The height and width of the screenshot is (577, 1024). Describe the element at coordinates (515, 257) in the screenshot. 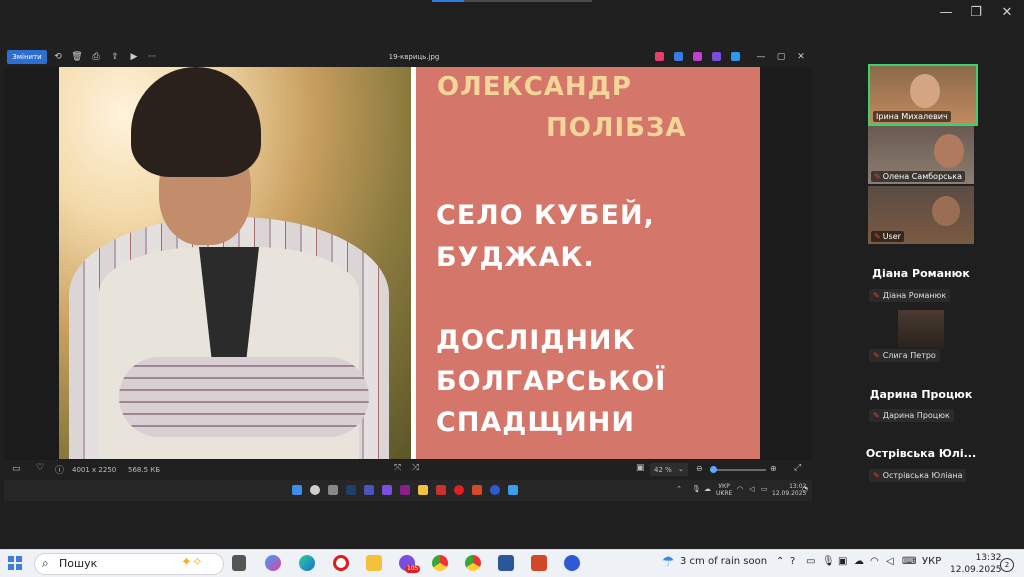

I see `slide-text-line: БУДЖАК.` at that location.